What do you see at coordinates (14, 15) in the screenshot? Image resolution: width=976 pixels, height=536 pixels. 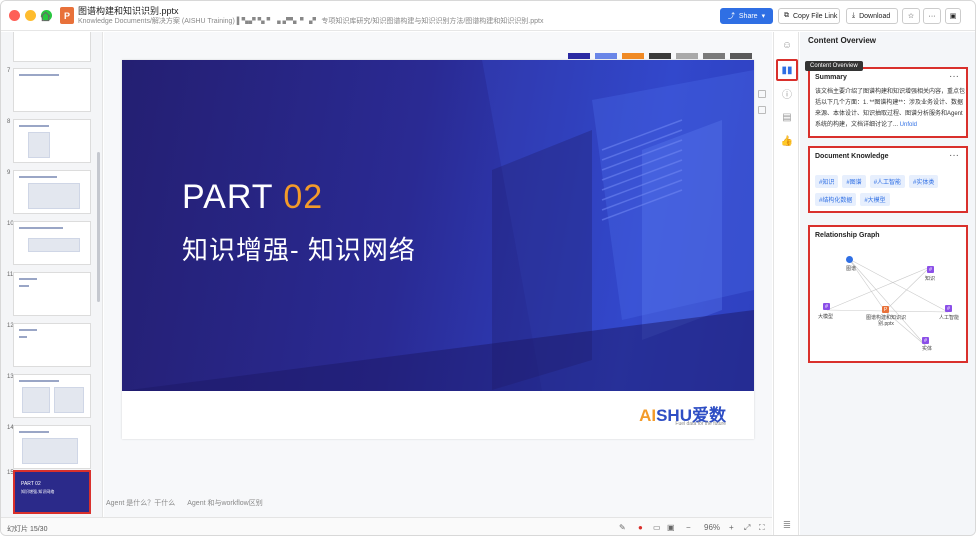 I see `close-window-button` at bounding box center [14, 15].